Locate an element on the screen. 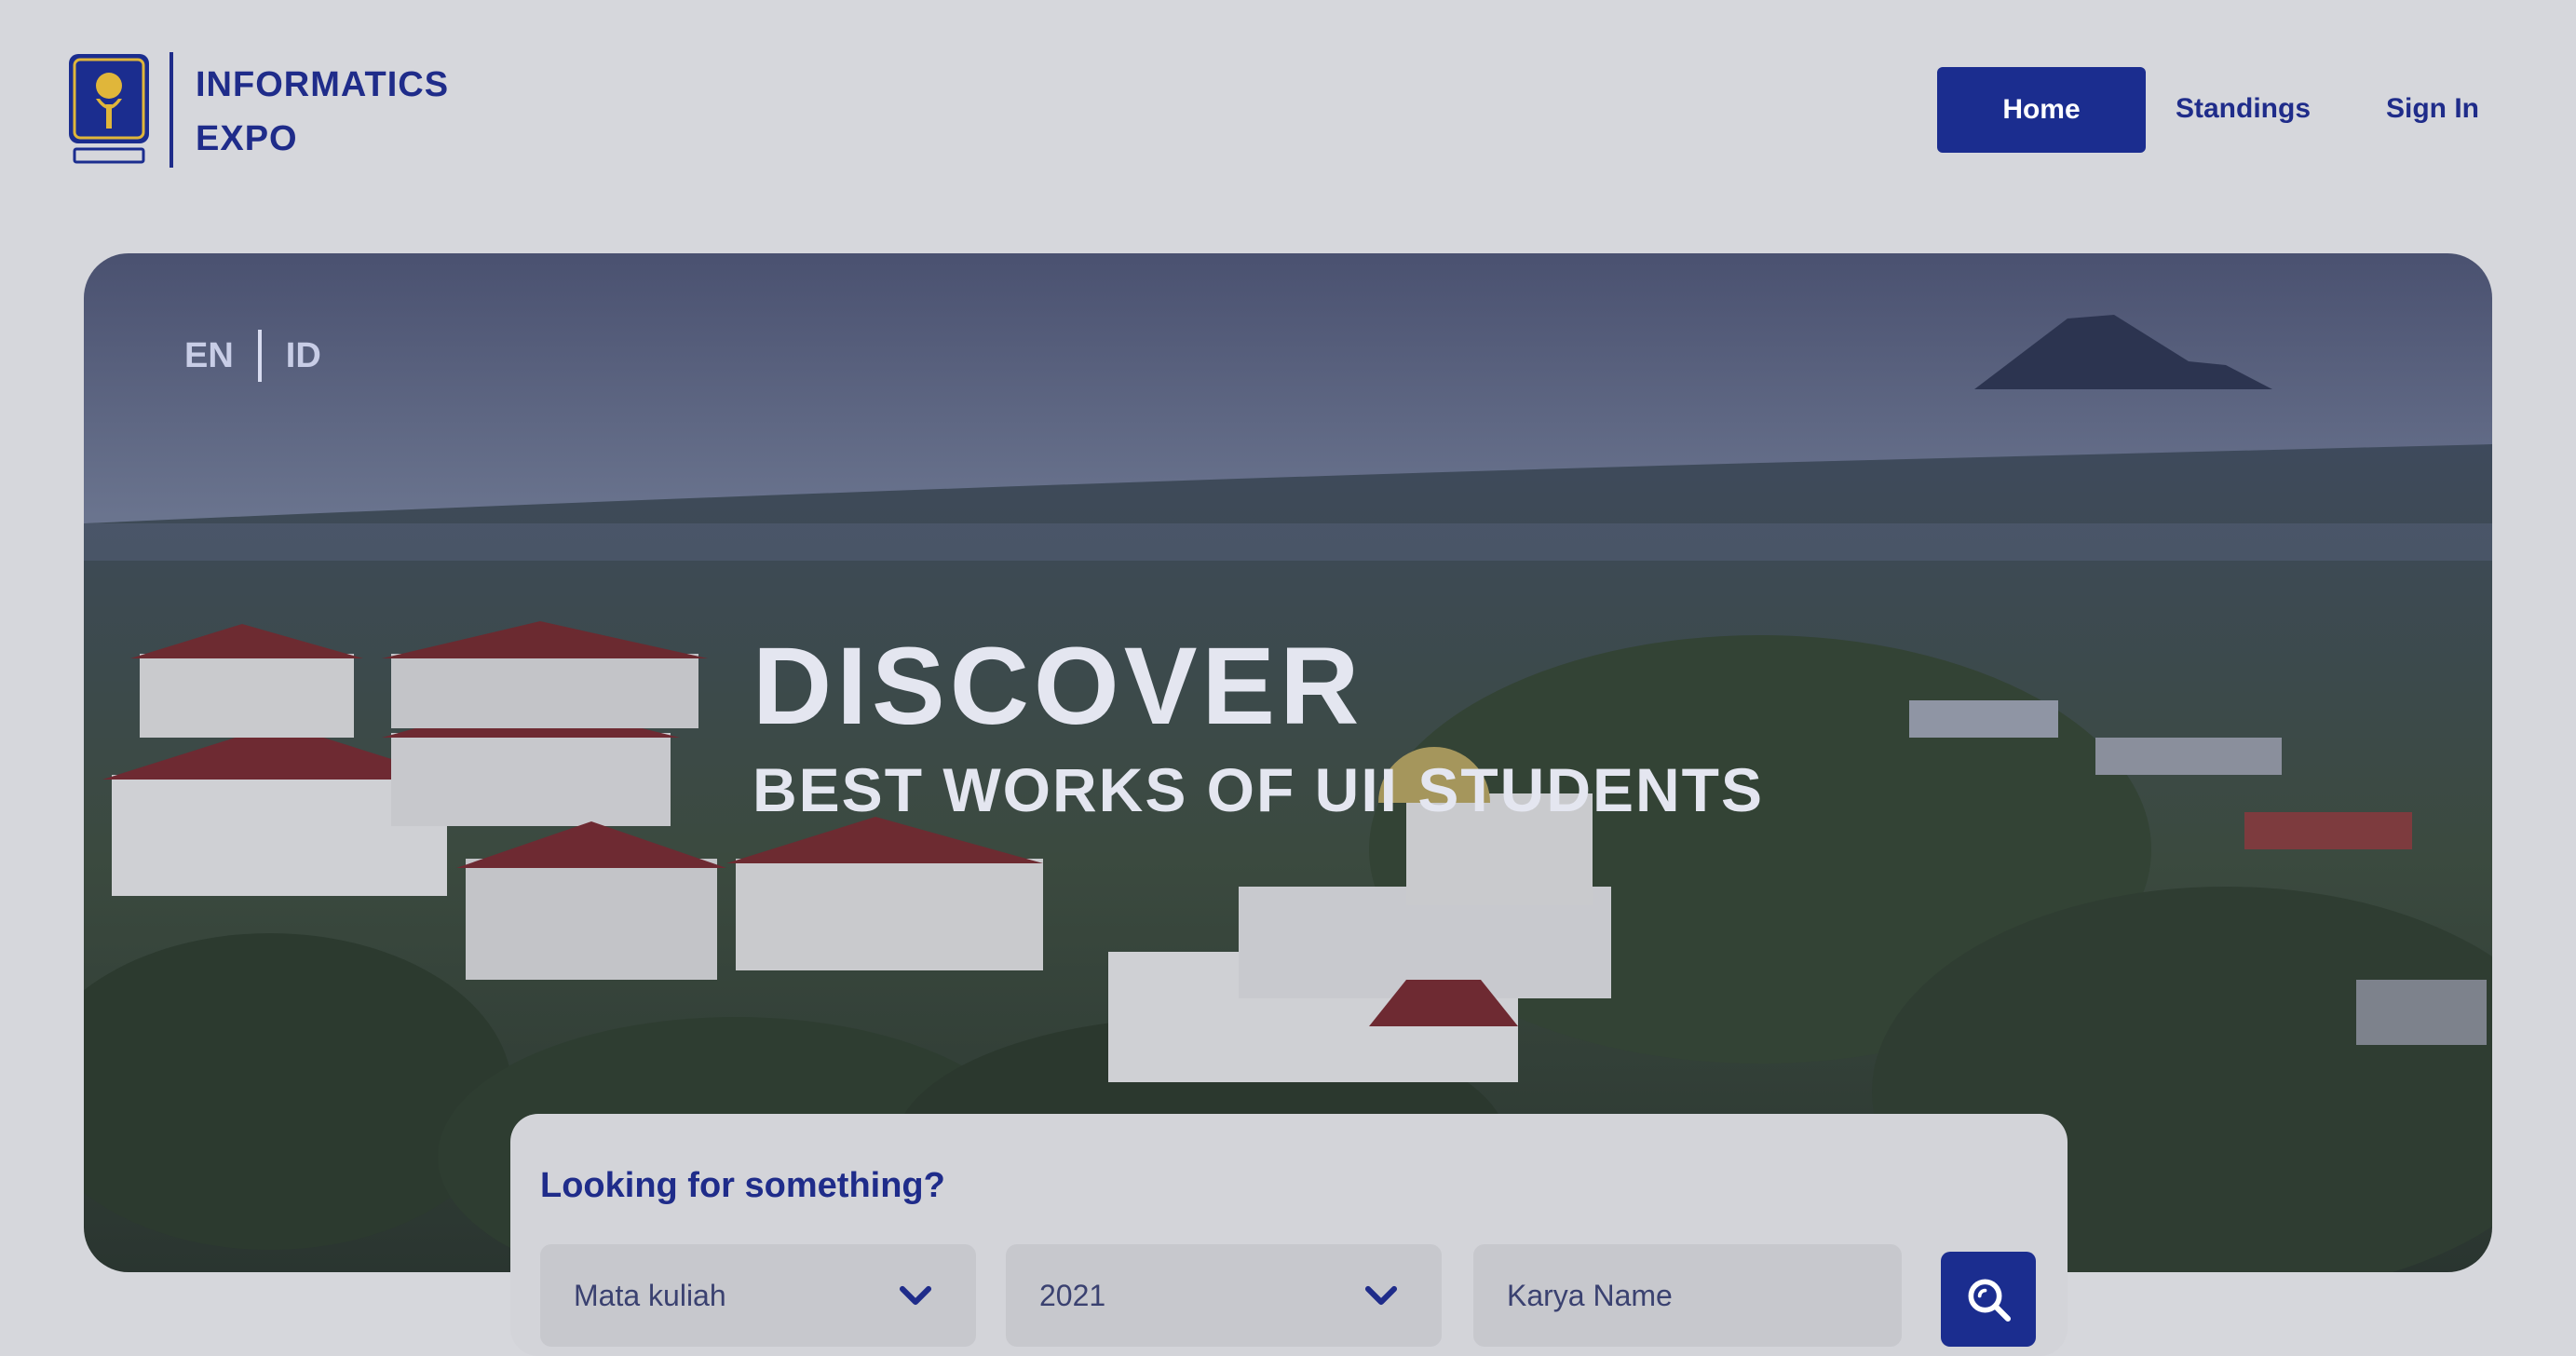  hero-subtitle: BEST WORKS OF UII STUDENTS is located at coordinates (1258, 789).